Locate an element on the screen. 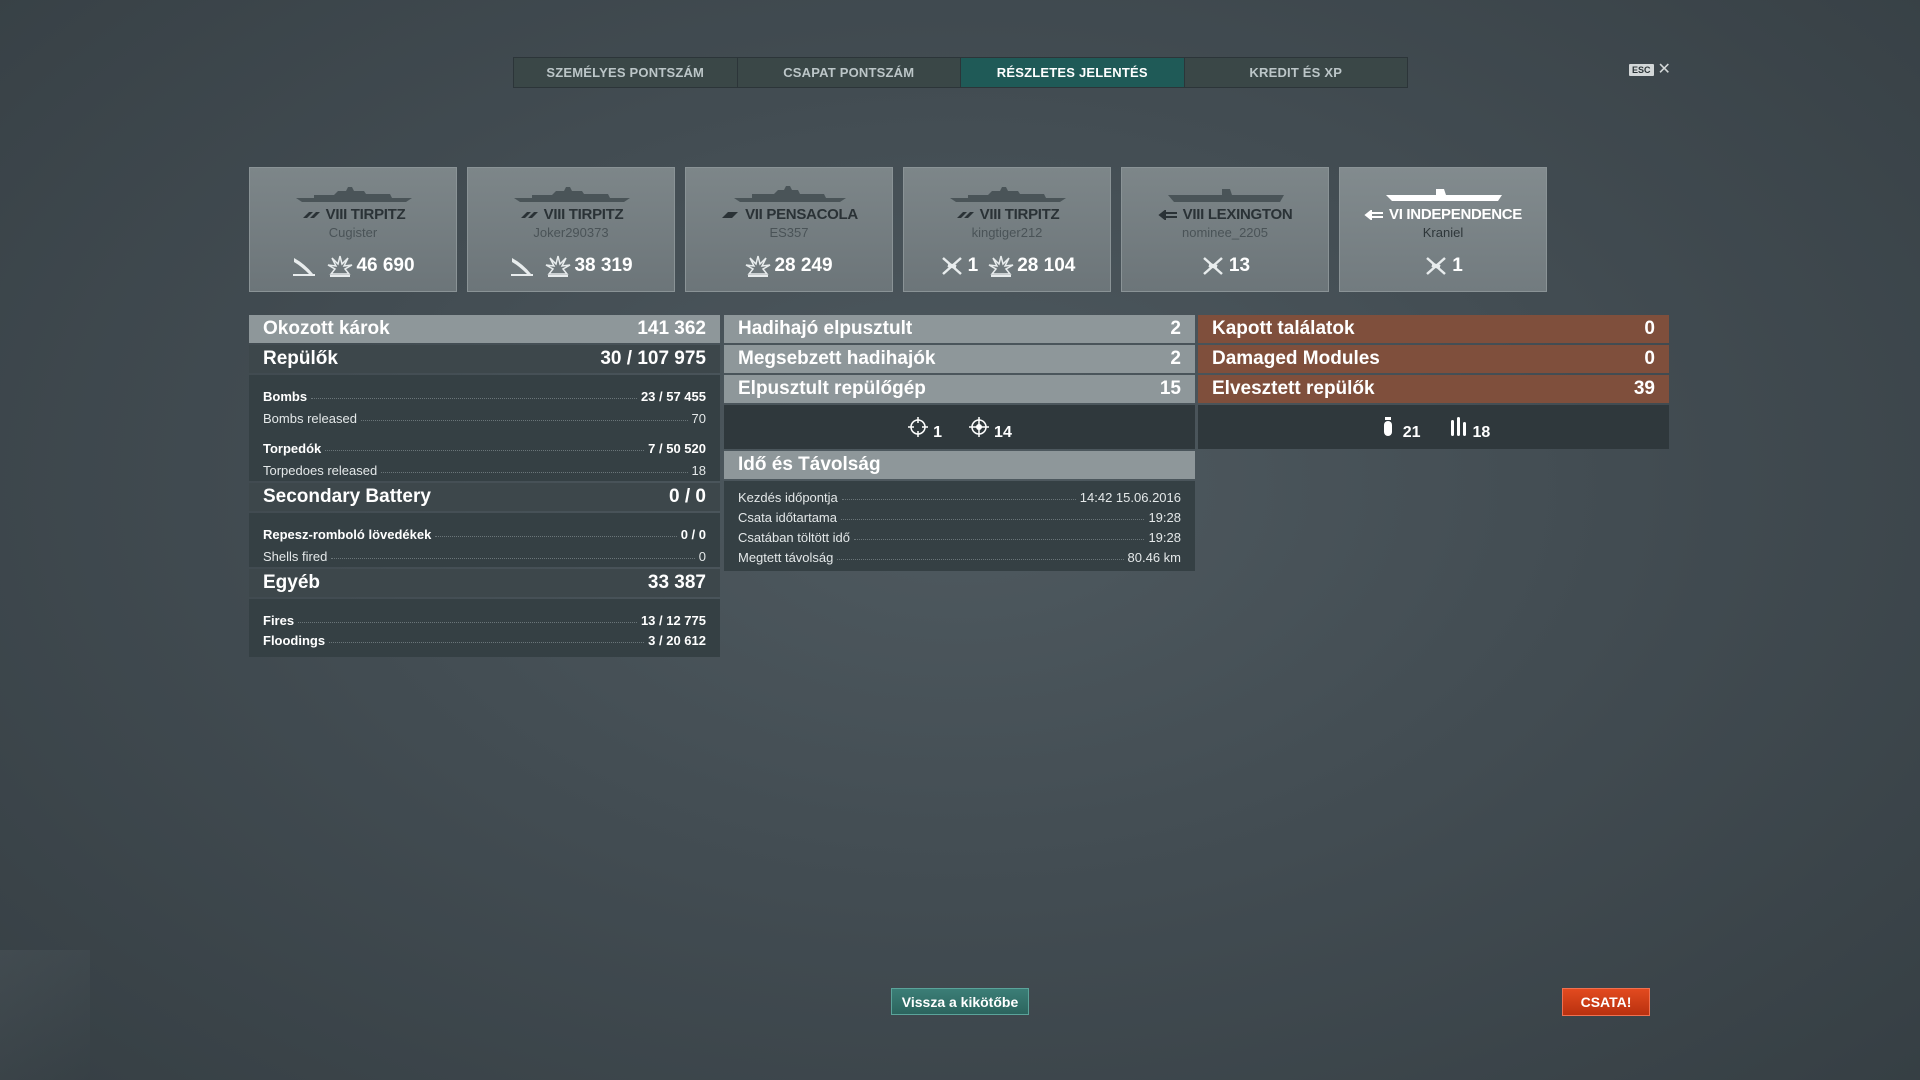 The image size is (1920, 1080). player-name: Kraniel is located at coordinates (1443, 232).